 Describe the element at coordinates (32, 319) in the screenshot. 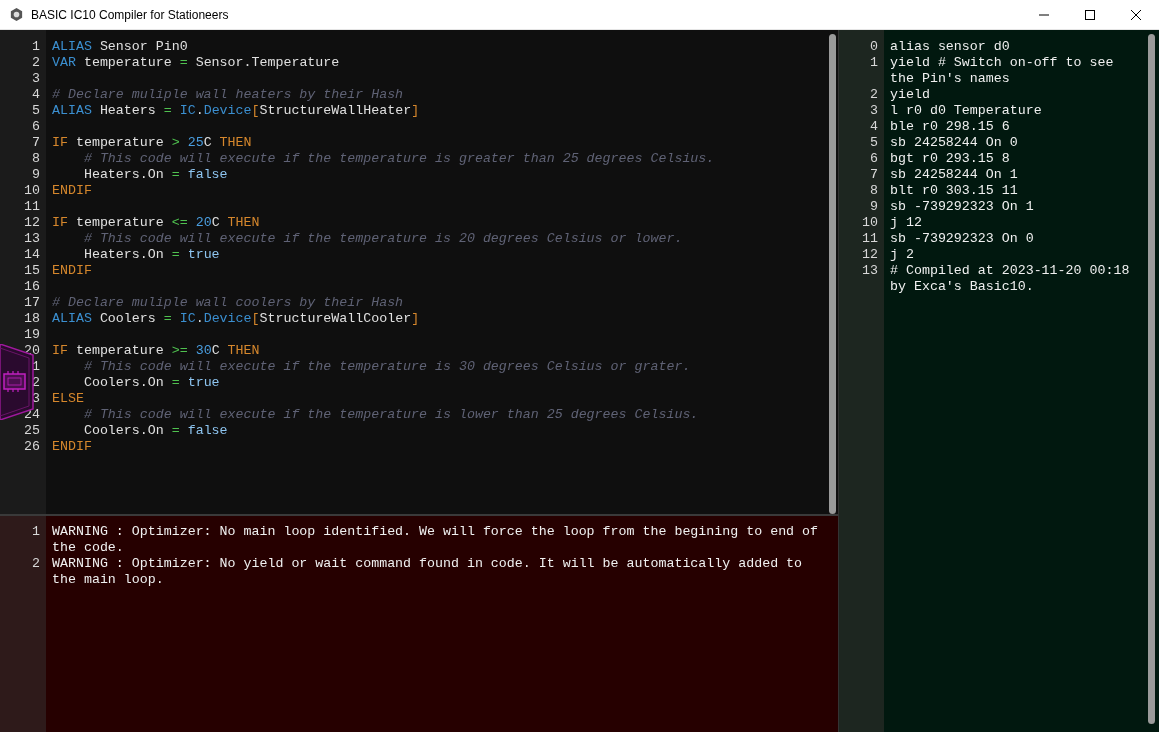

I see `line-number: 18` at that location.